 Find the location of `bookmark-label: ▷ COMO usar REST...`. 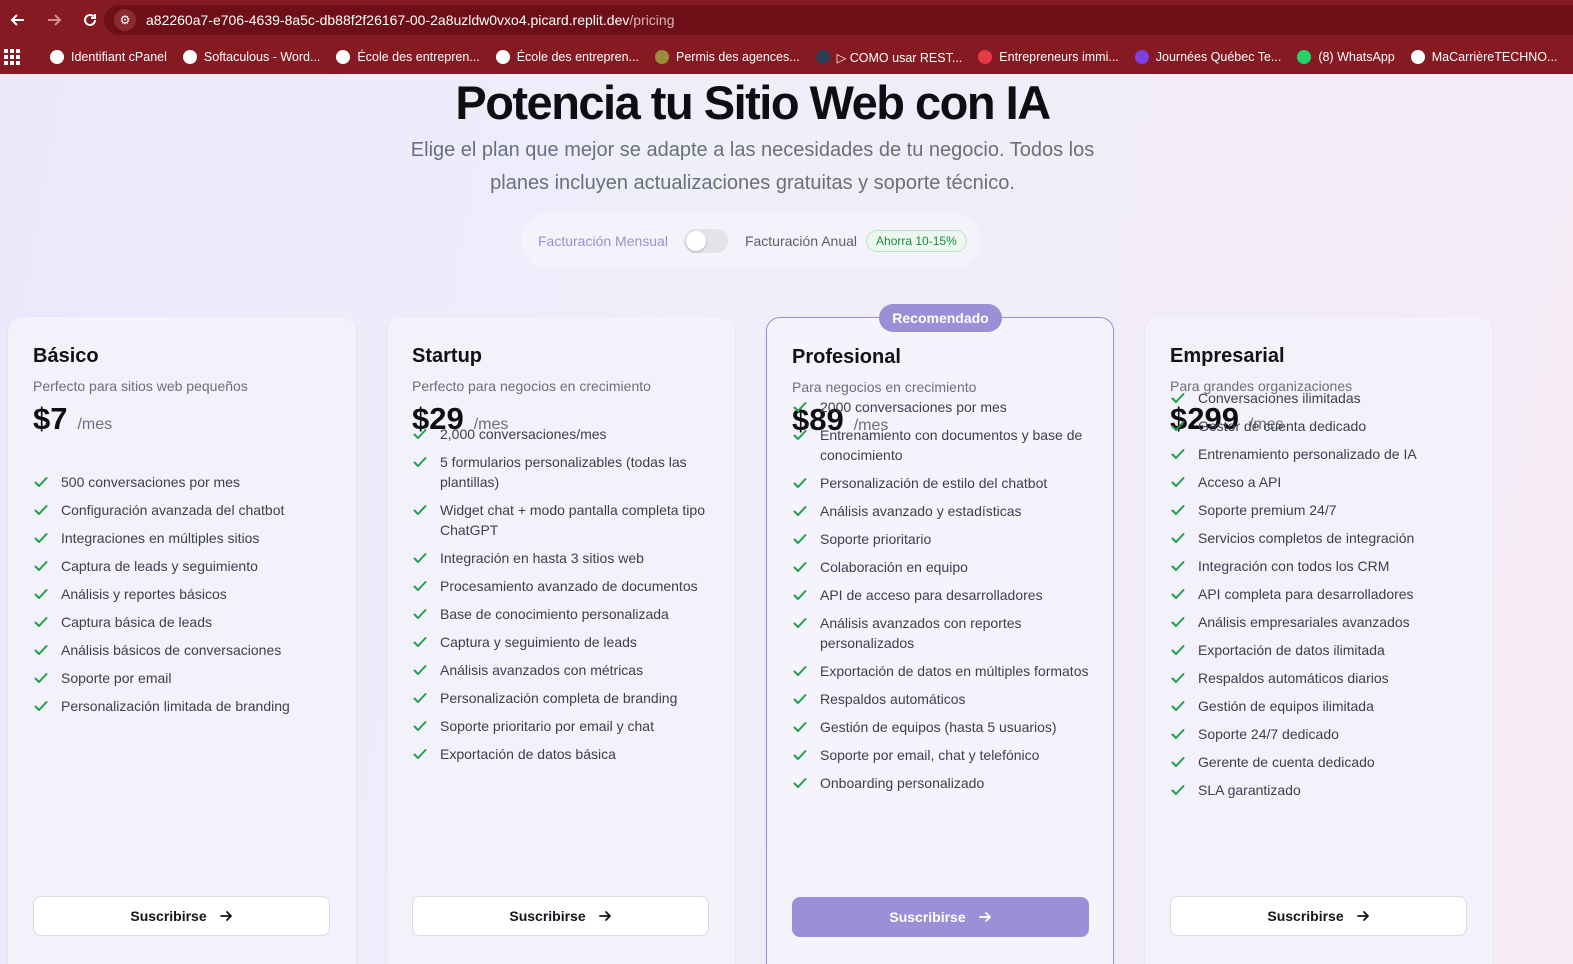

bookmark-label: ▷ COMO usar REST... is located at coordinates (899, 57).